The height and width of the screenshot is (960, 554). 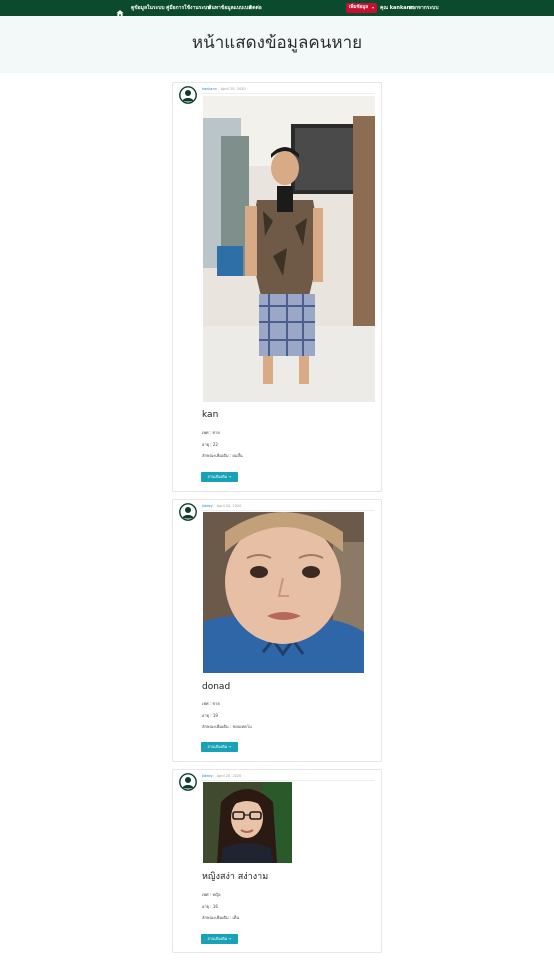 What do you see at coordinates (216, 687) in the screenshot?
I see `person-name: donad` at bounding box center [216, 687].